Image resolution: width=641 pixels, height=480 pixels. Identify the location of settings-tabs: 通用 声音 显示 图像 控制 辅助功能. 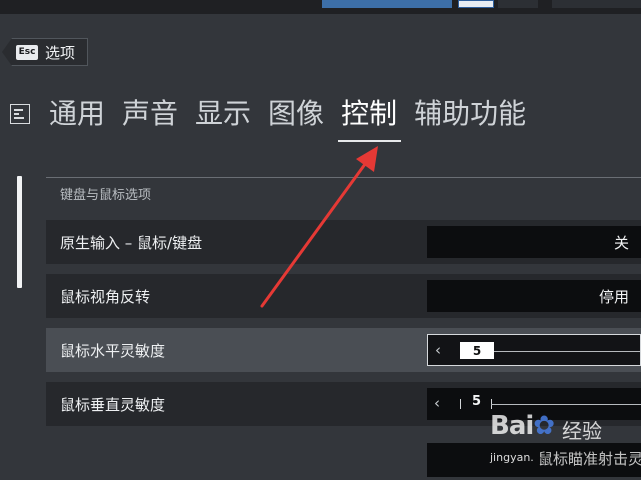
(296, 118).